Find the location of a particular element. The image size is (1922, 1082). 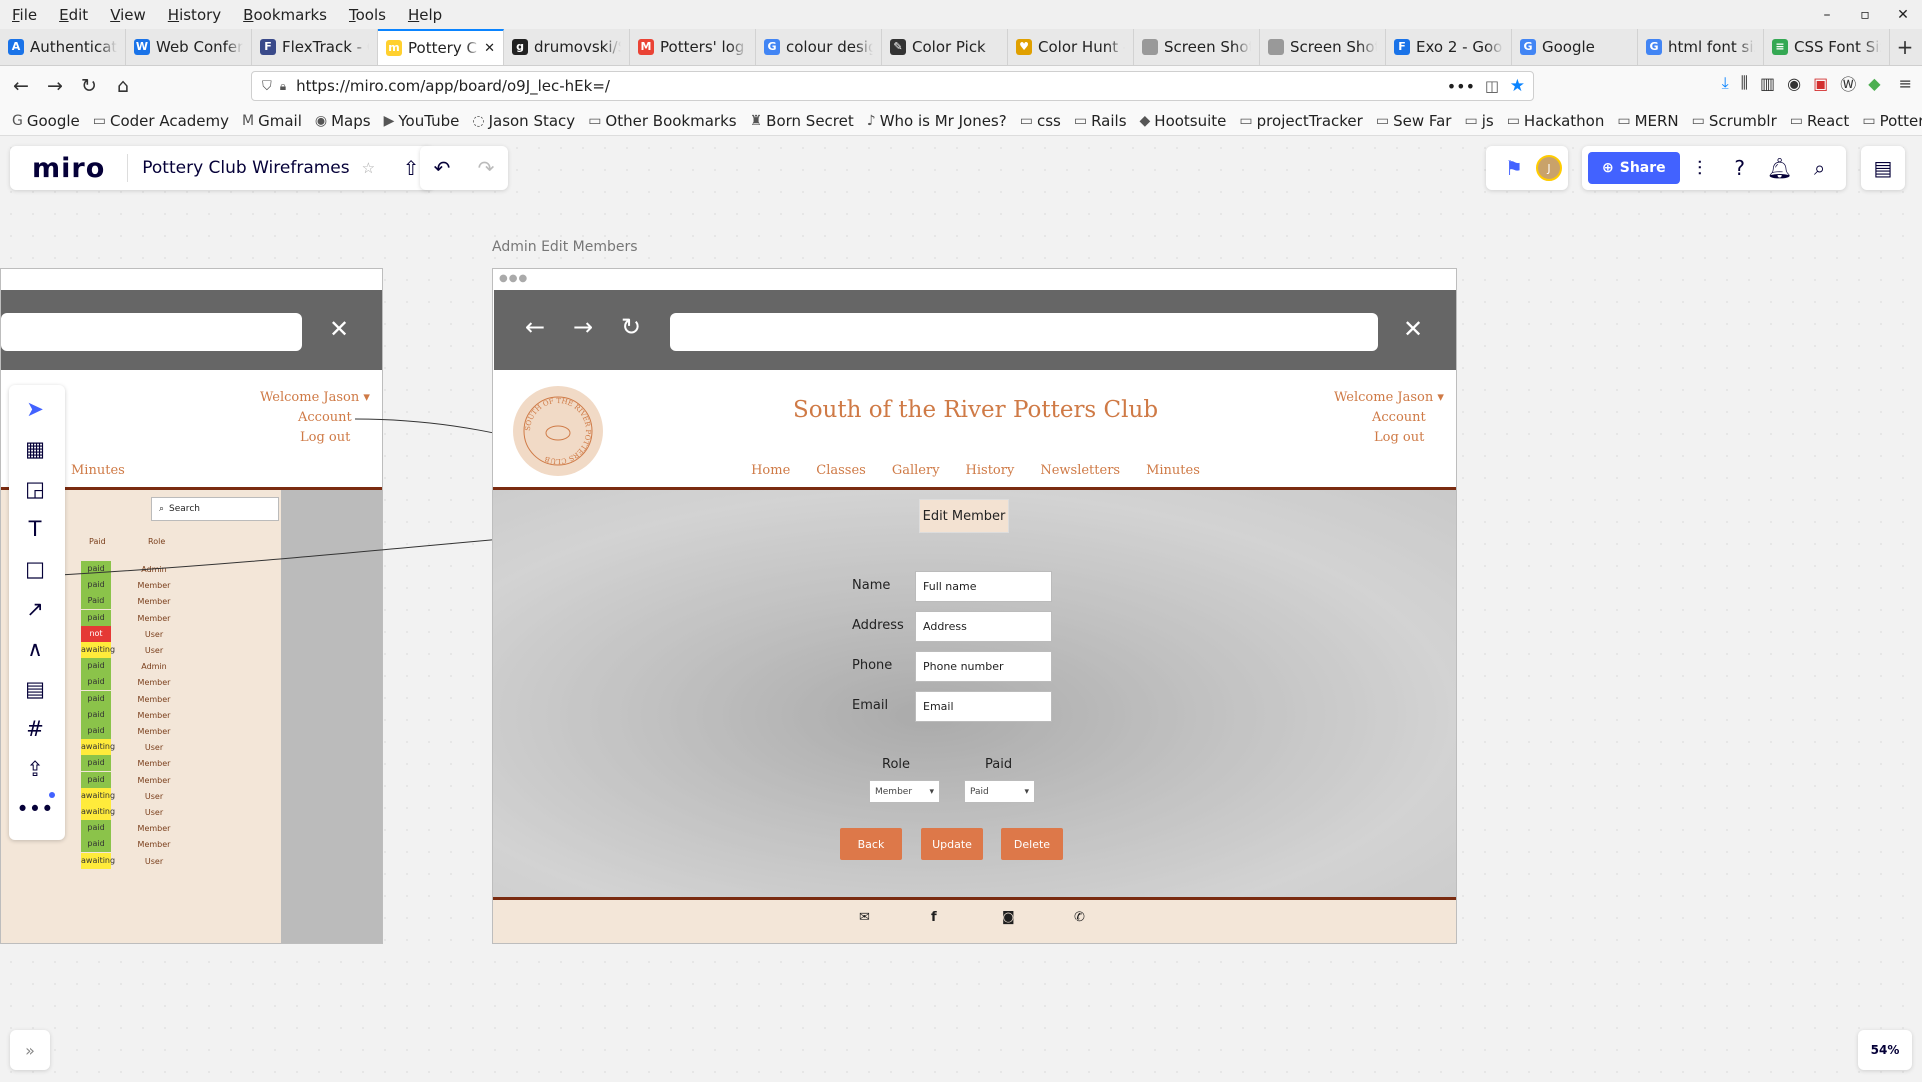

back-button: Back is located at coordinates (871, 844).